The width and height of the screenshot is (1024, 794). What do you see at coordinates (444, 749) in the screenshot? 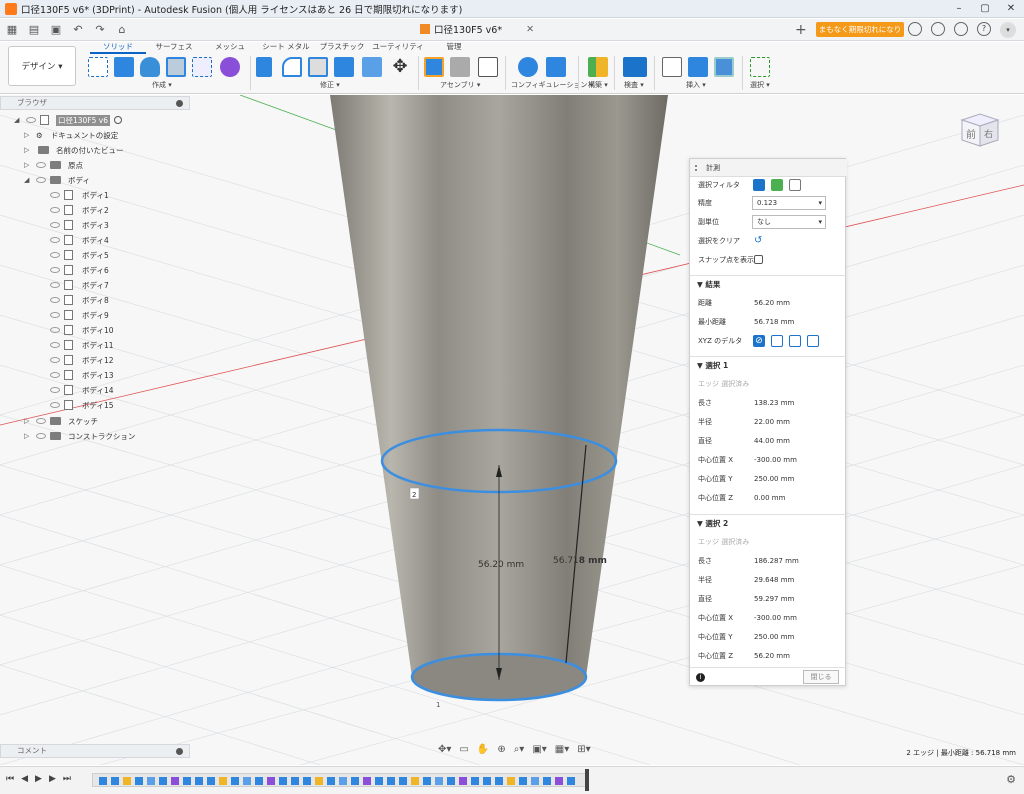
I see `orbit-icon: ✥▾` at bounding box center [444, 749].